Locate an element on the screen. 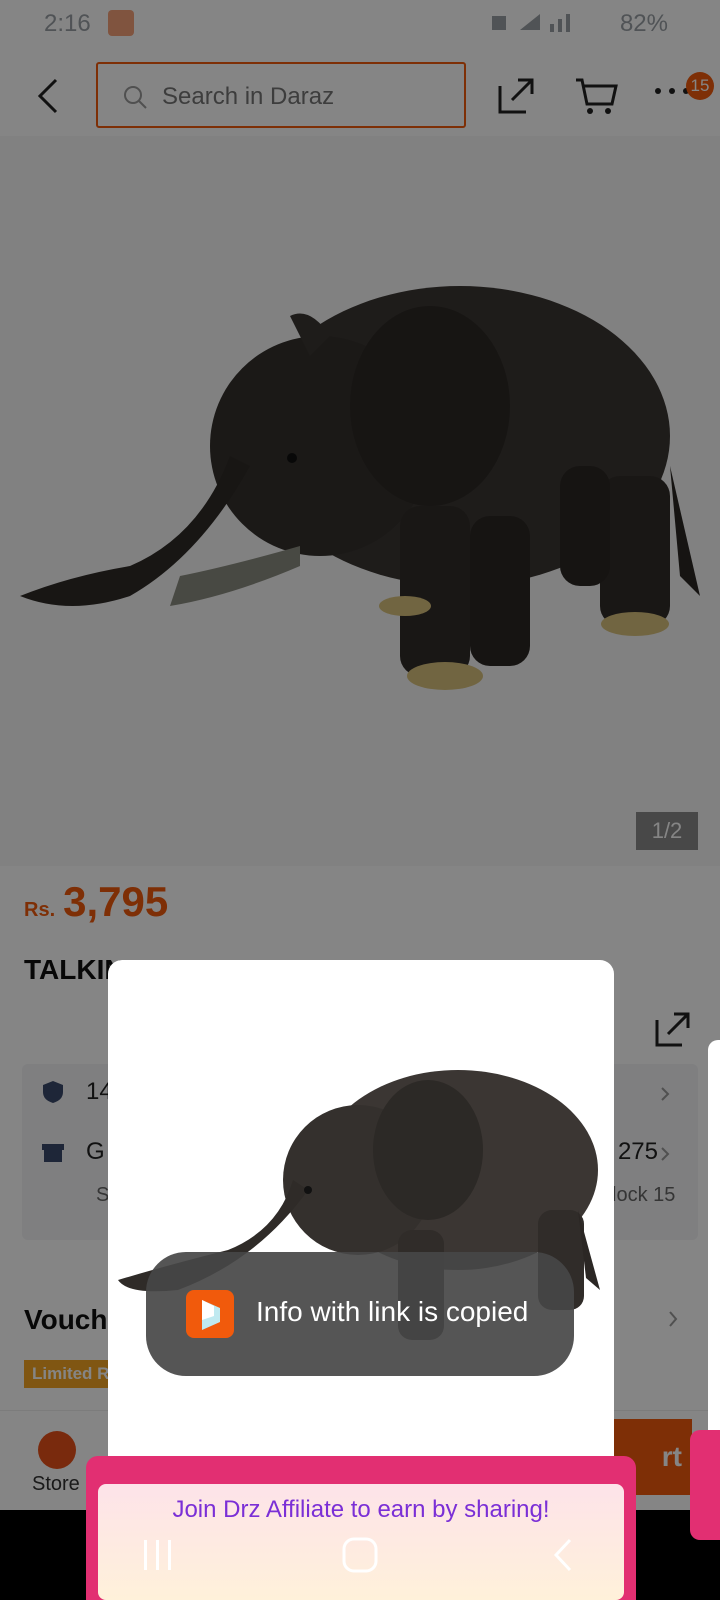  nav-back-icon is located at coordinates (563, 1555).